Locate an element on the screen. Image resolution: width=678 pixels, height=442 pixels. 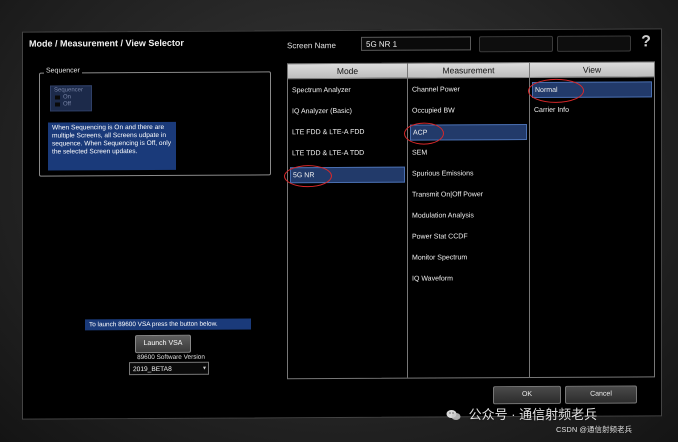
sequencer-radio-group: Sequencer On Off is located at coordinates (71, 98).